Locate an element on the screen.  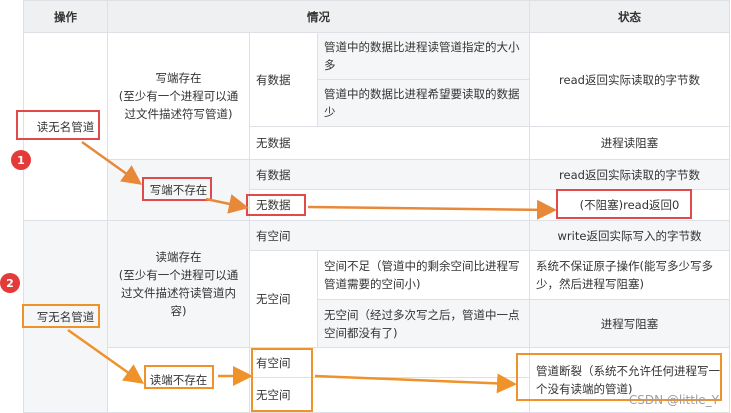
header-situation: 情况 is located at coordinates (319, 16).